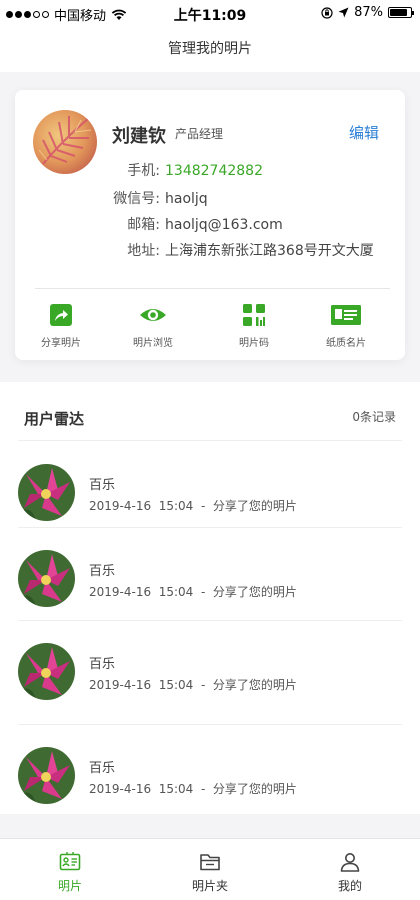 This screenshot has height=900, width=420. Describe the element at coordinates (254, 343) in the screenshot. I see `card-qr-label: 明片码` at that location.